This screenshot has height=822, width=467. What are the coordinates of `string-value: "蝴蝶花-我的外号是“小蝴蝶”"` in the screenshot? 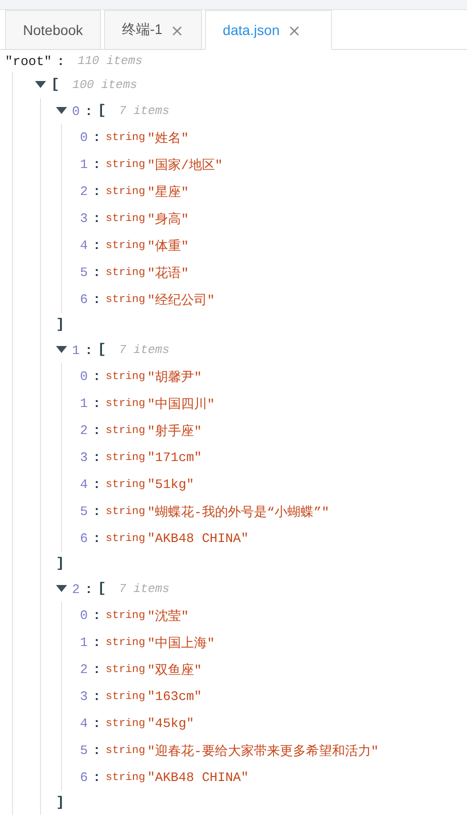 It's located at (238, 512).